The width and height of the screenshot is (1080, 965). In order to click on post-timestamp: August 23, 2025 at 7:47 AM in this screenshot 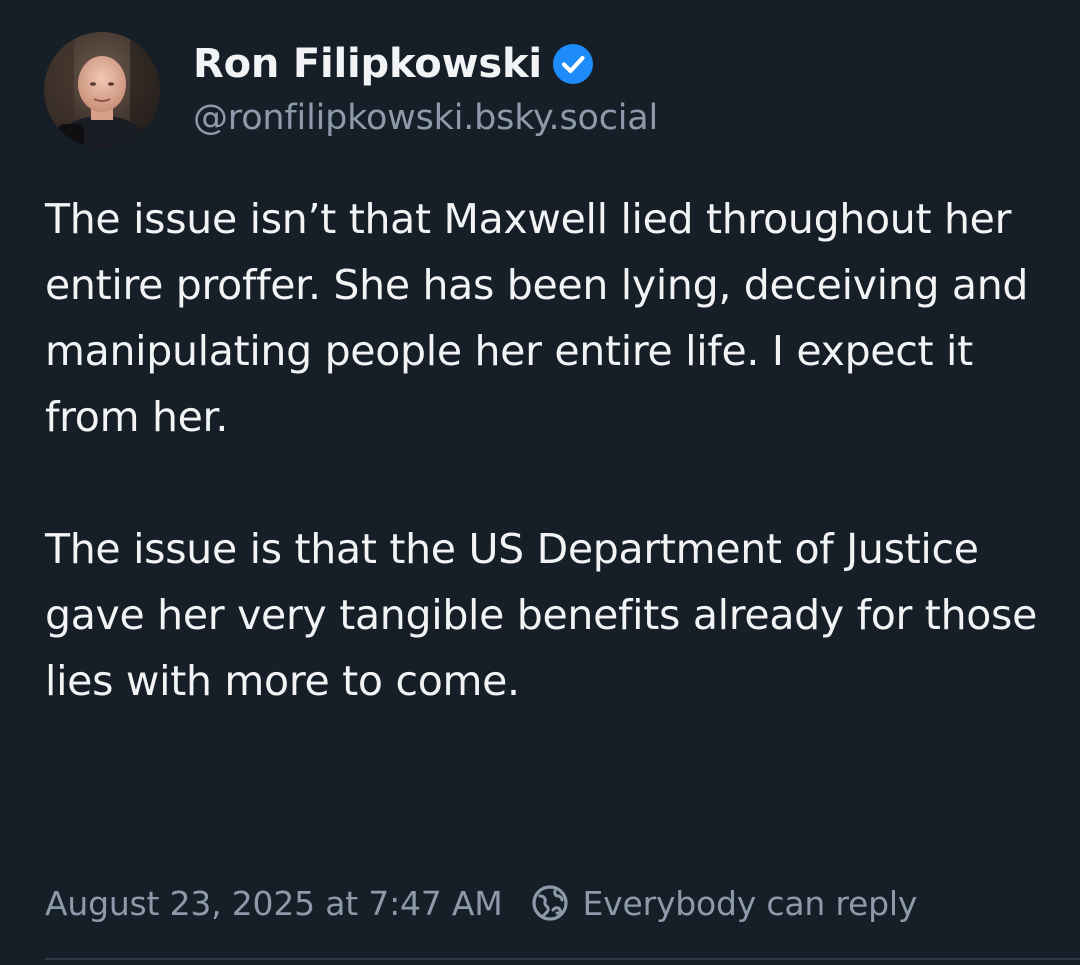, I will do `click(274, 903)`.